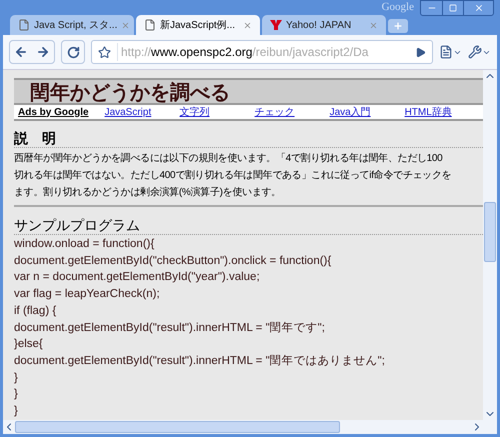 This screenshot has height=437, width=500. What do you see at coordinates (104, 52) in the screenshot?
I see `star-icon` at bounding box center [104, 52].